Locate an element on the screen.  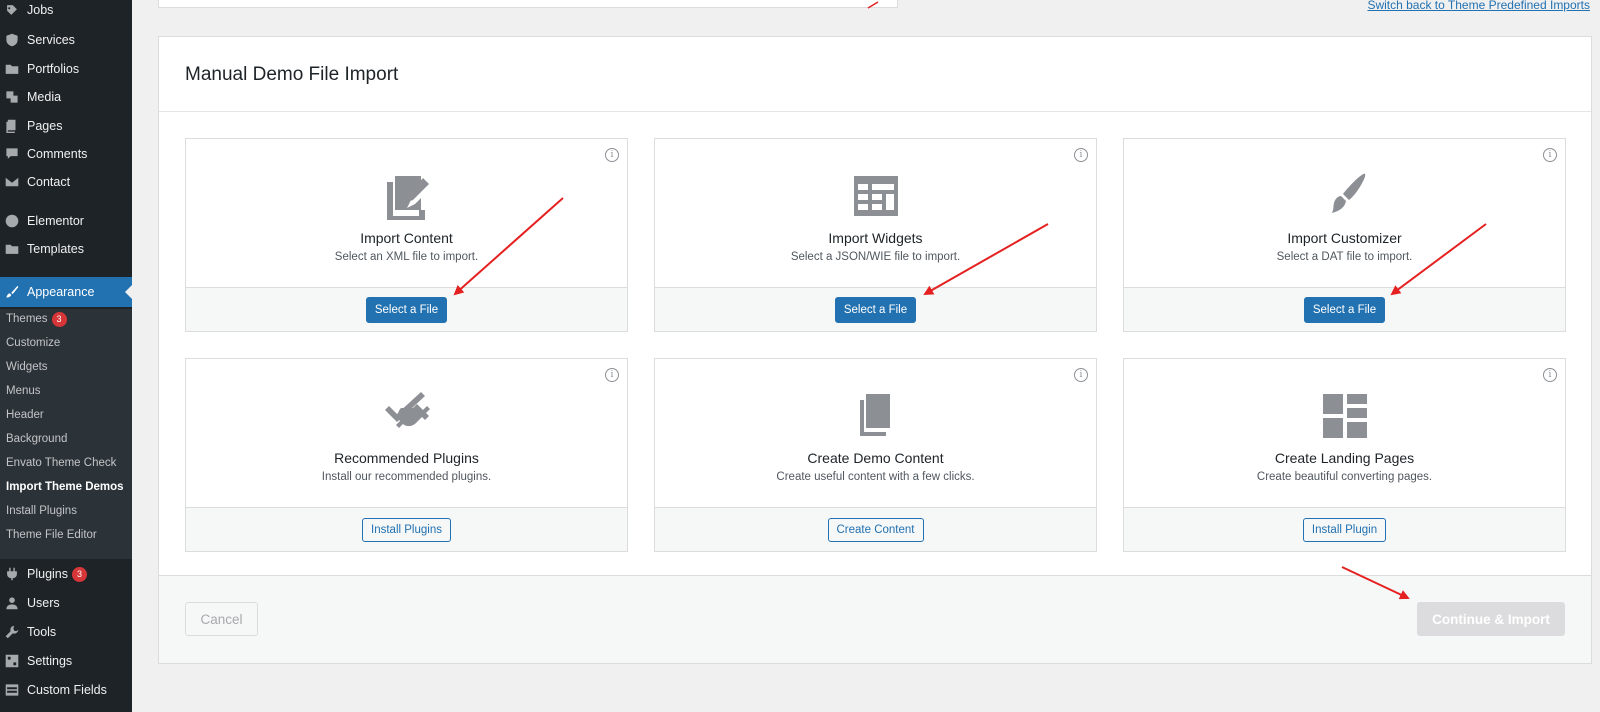
sidebar-item-label: Contact is located at coordinates (49, 182).